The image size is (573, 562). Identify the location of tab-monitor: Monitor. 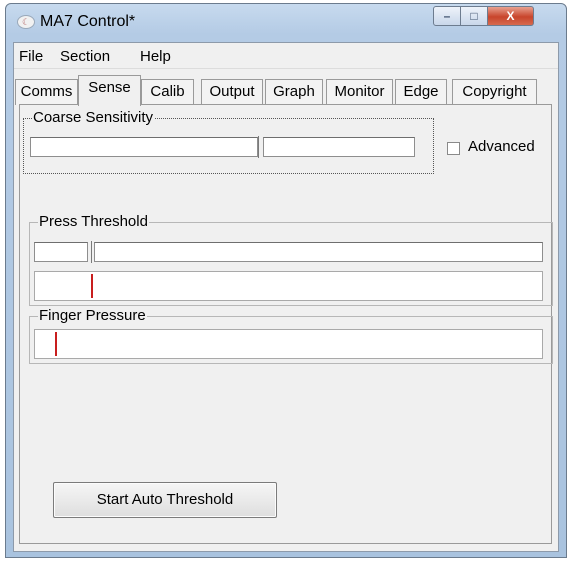
(359, 92).